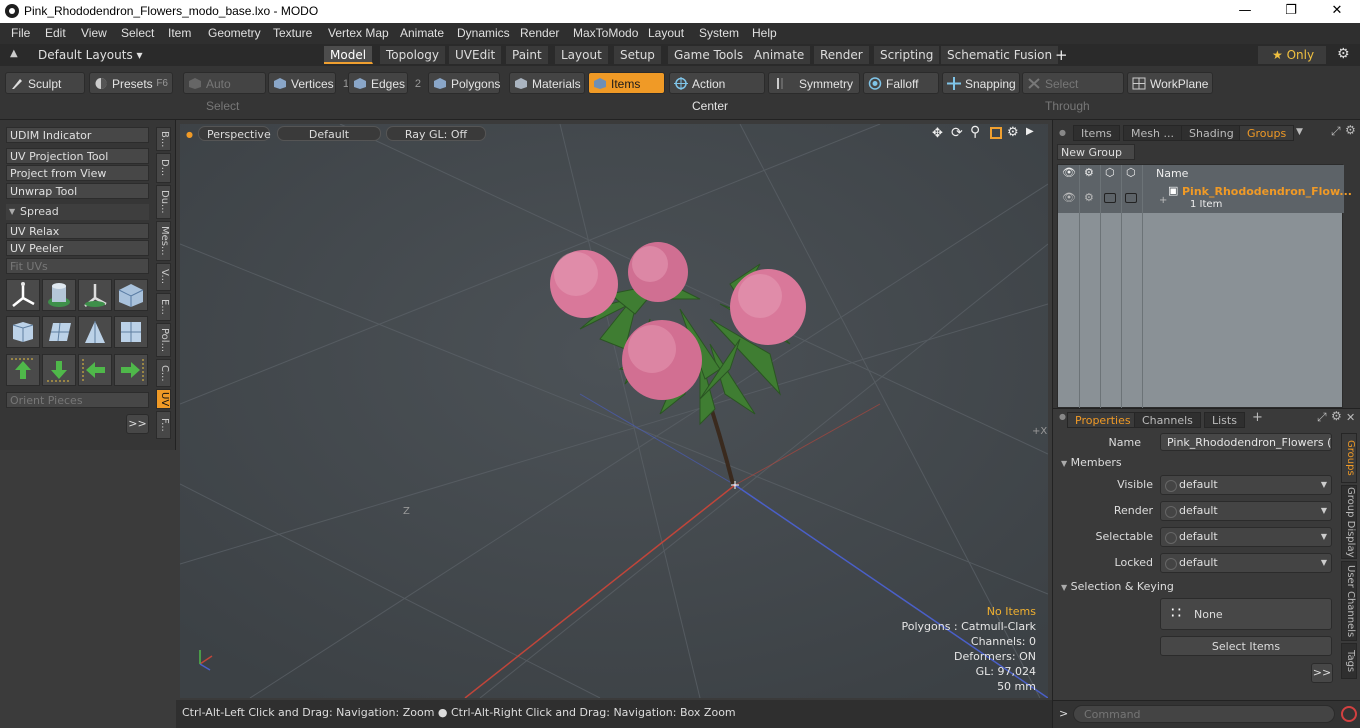  Describe the element at coordinates (77, 266) in the screenshot. I see `fit-uvs-button: Fit UVs` at that location.